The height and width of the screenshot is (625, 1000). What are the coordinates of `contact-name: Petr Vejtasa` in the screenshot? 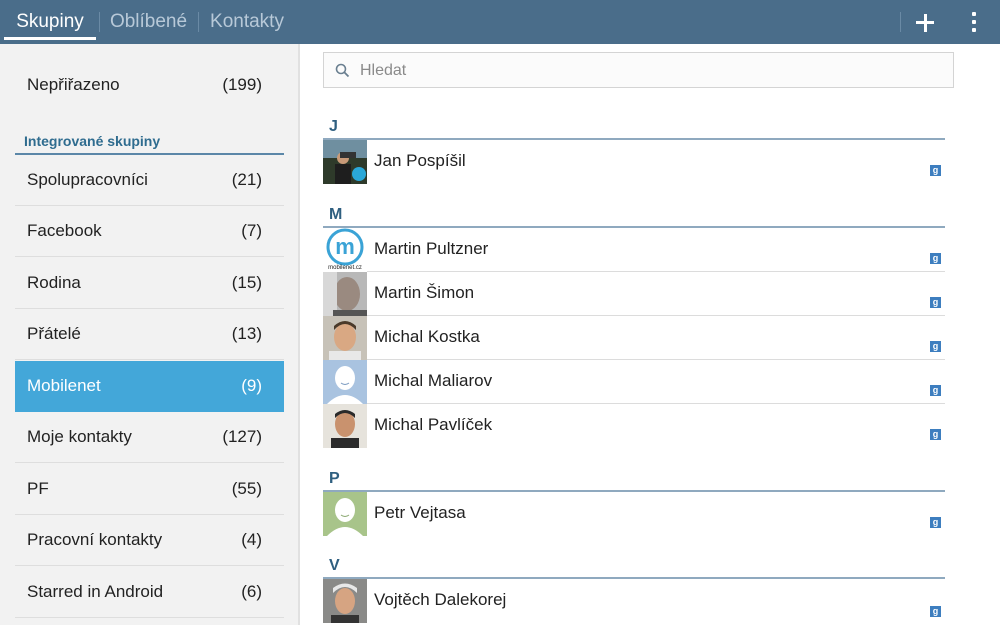 It's located at (420, 512).